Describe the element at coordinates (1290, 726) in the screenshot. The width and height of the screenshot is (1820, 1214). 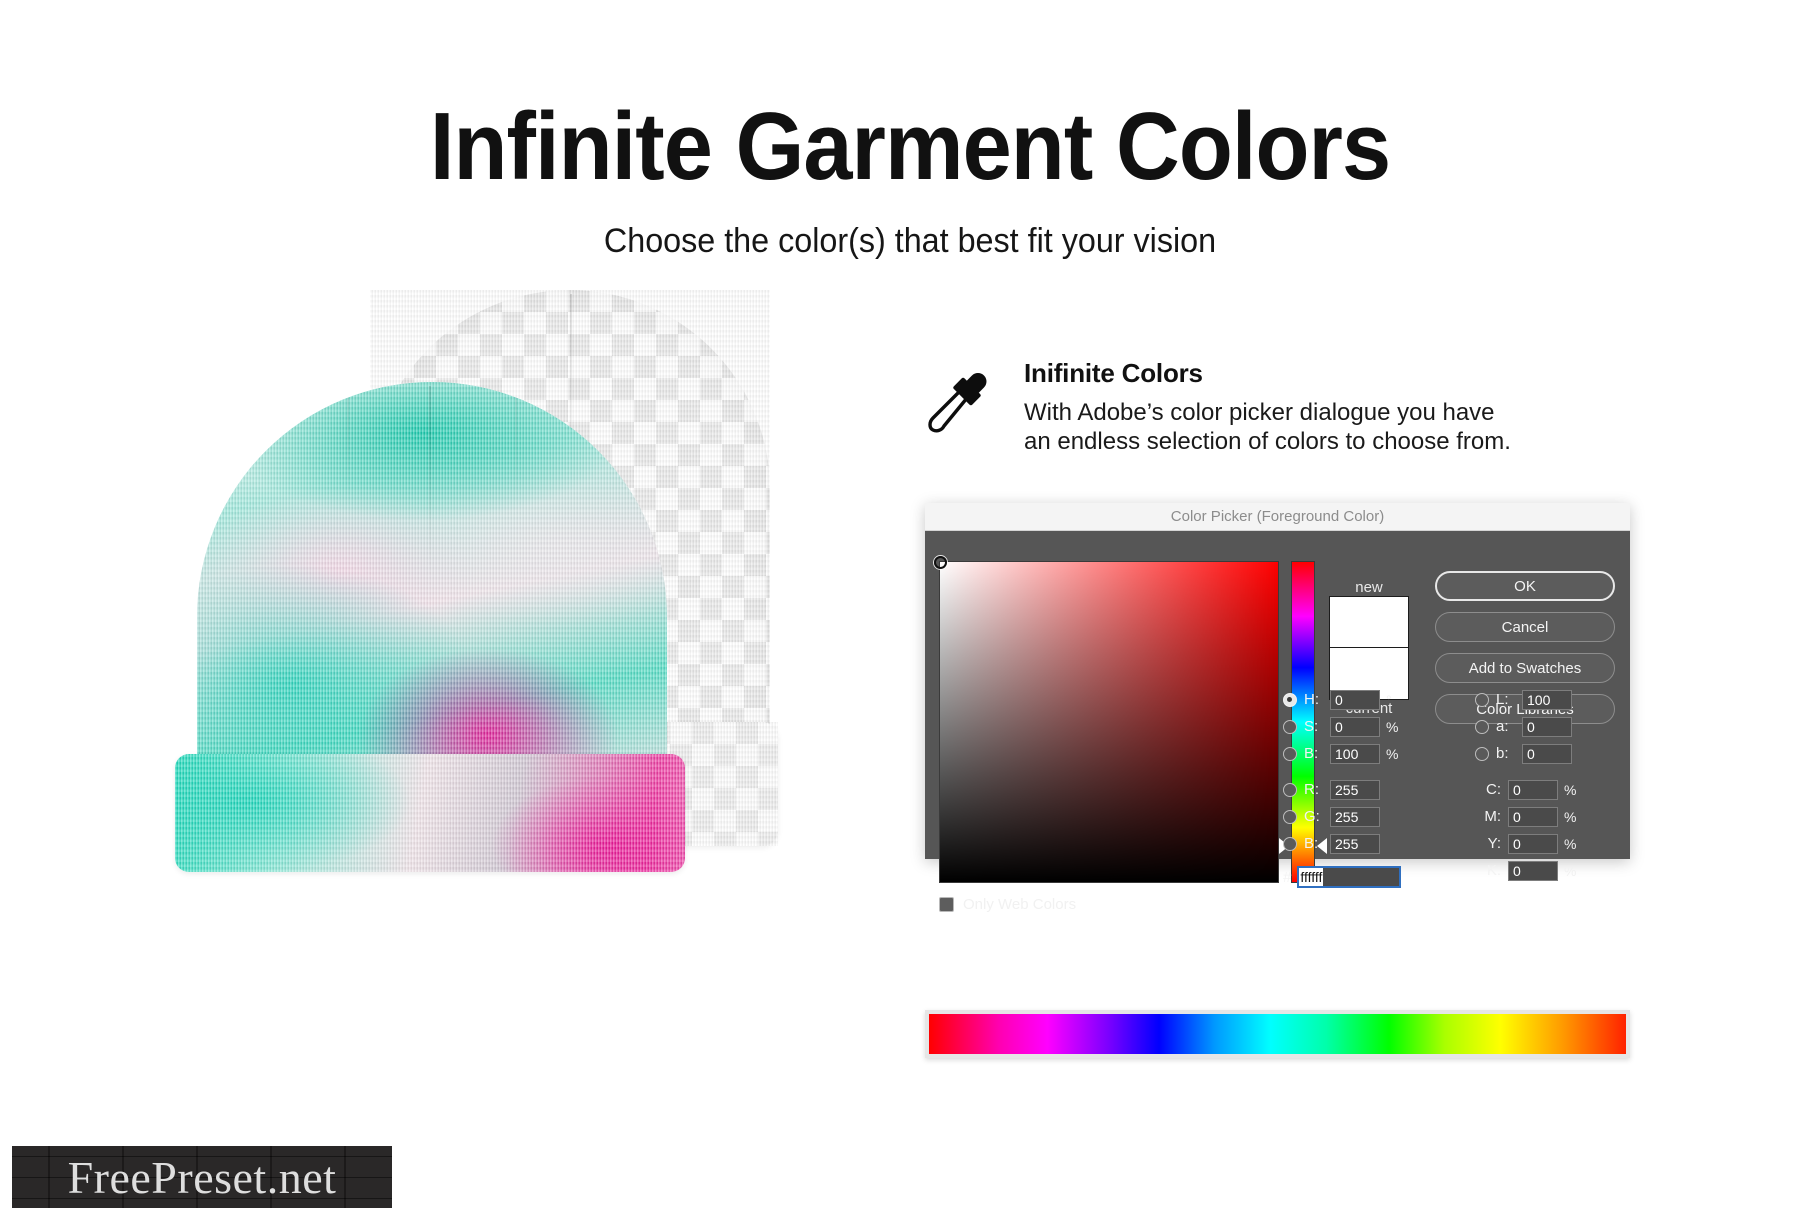
I see `saturation-radio` at that location.